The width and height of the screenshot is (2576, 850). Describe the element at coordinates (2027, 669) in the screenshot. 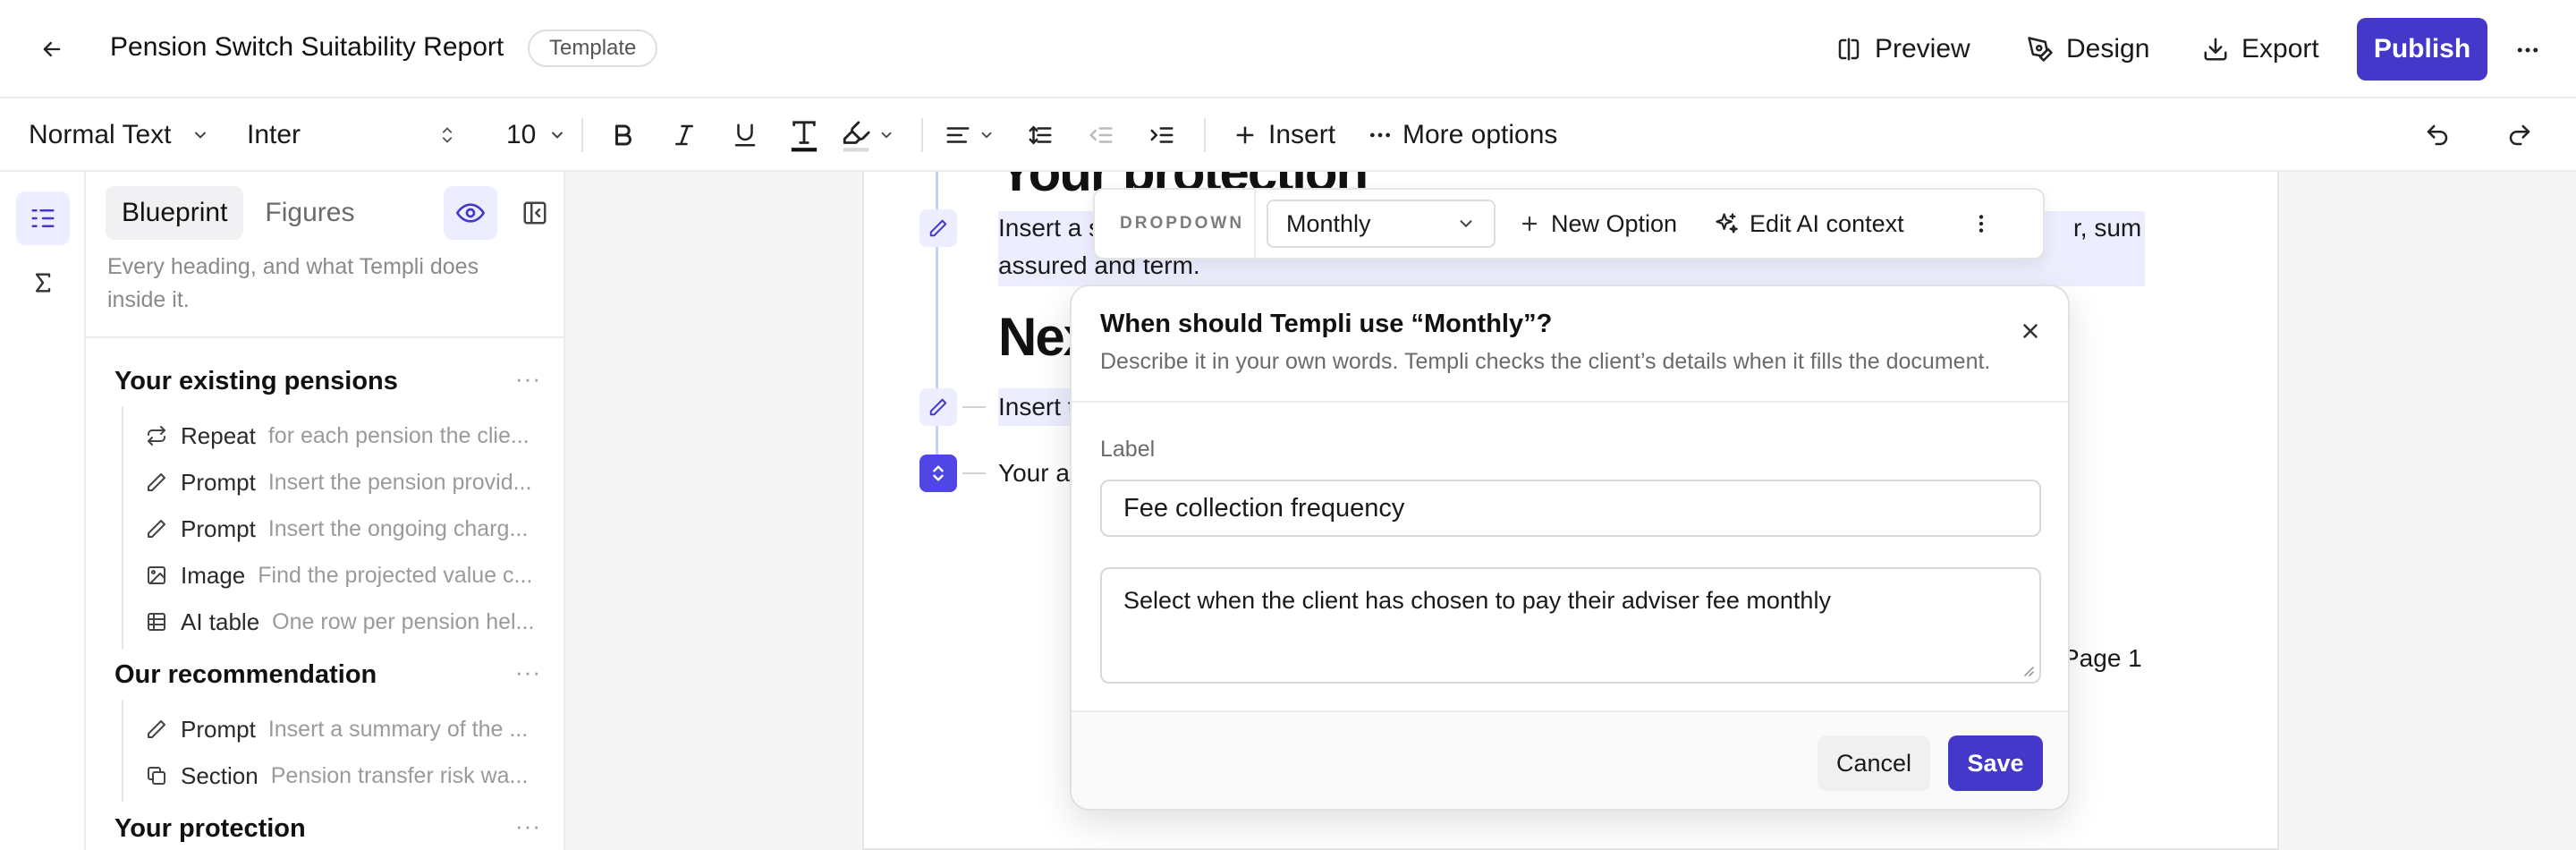

I see `resize-handle-icon` at that location.